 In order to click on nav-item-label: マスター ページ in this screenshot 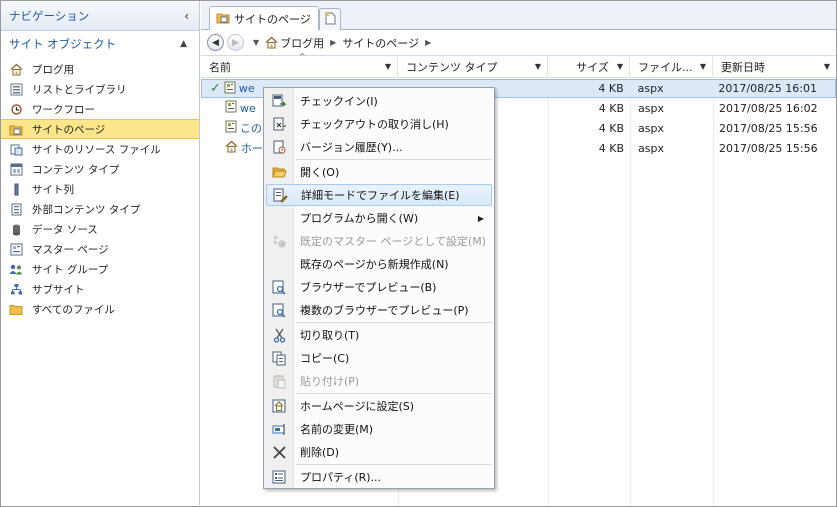, I will do `click(70, 249)`.